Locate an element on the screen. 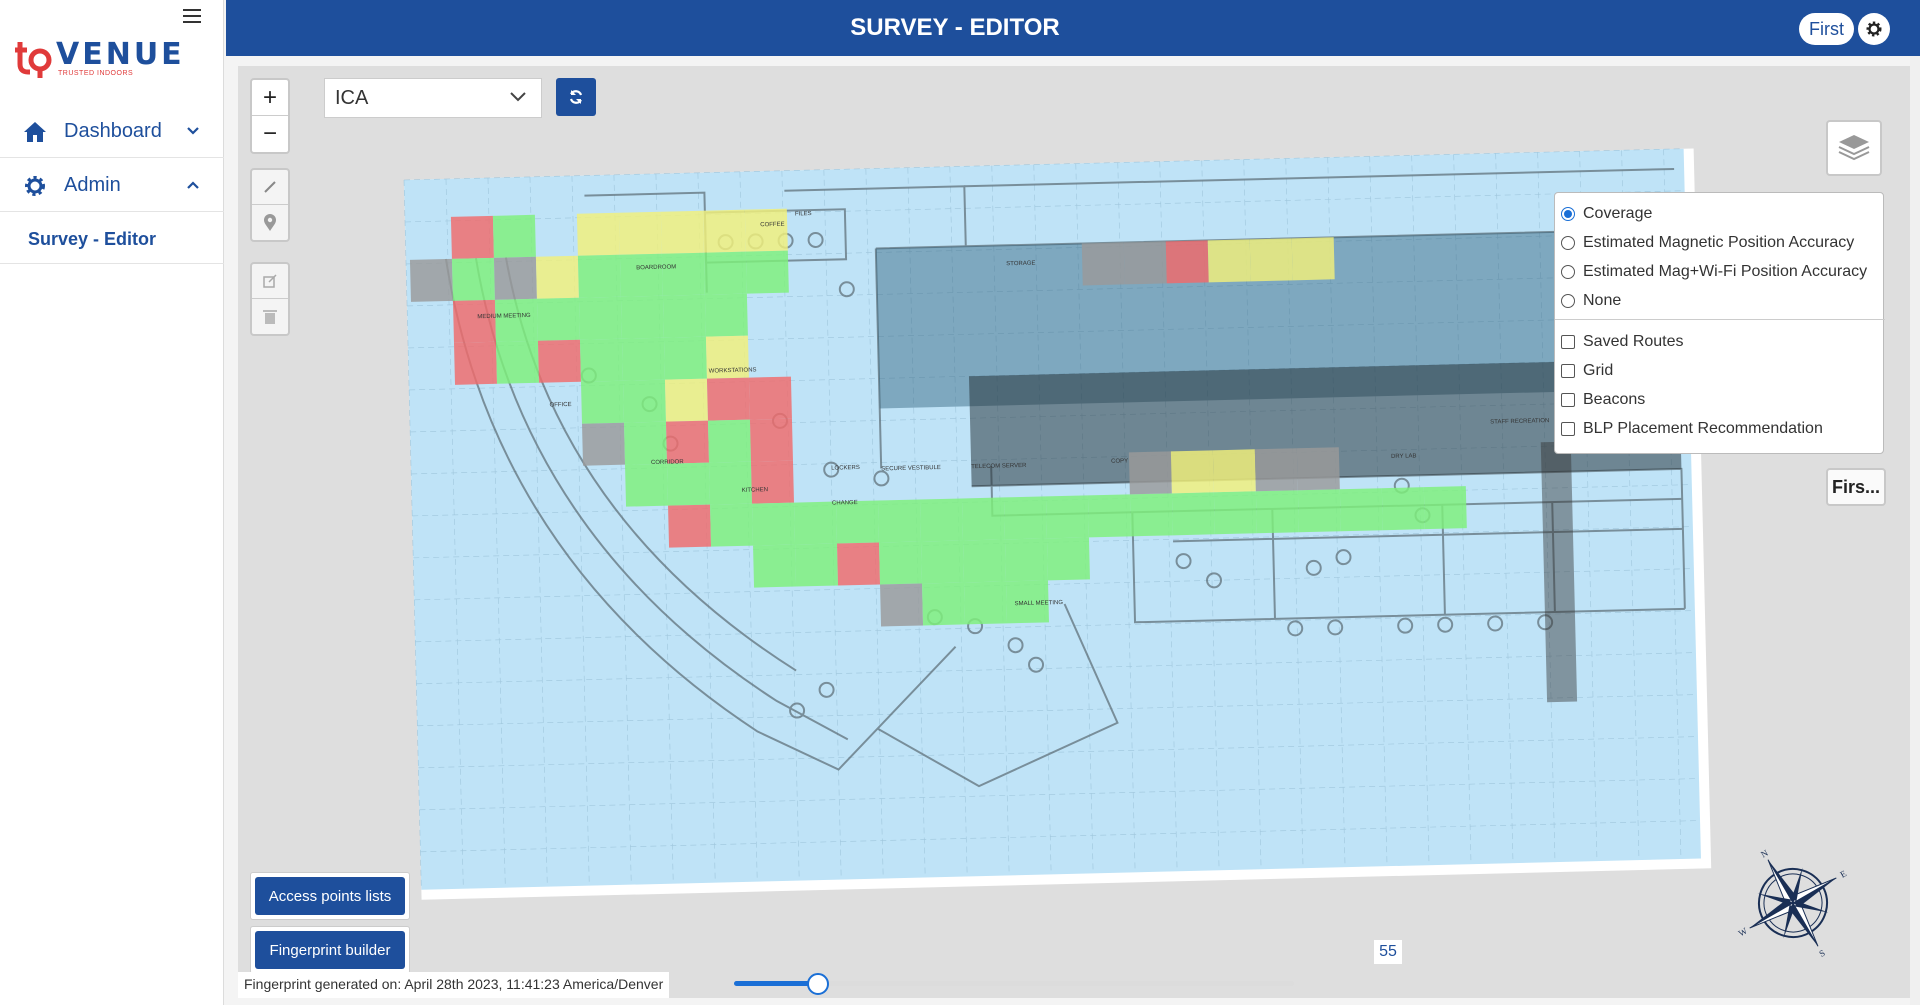  layer-label: Estimated Magnetic Position Accuracy is located at coordinates (1719, 242).